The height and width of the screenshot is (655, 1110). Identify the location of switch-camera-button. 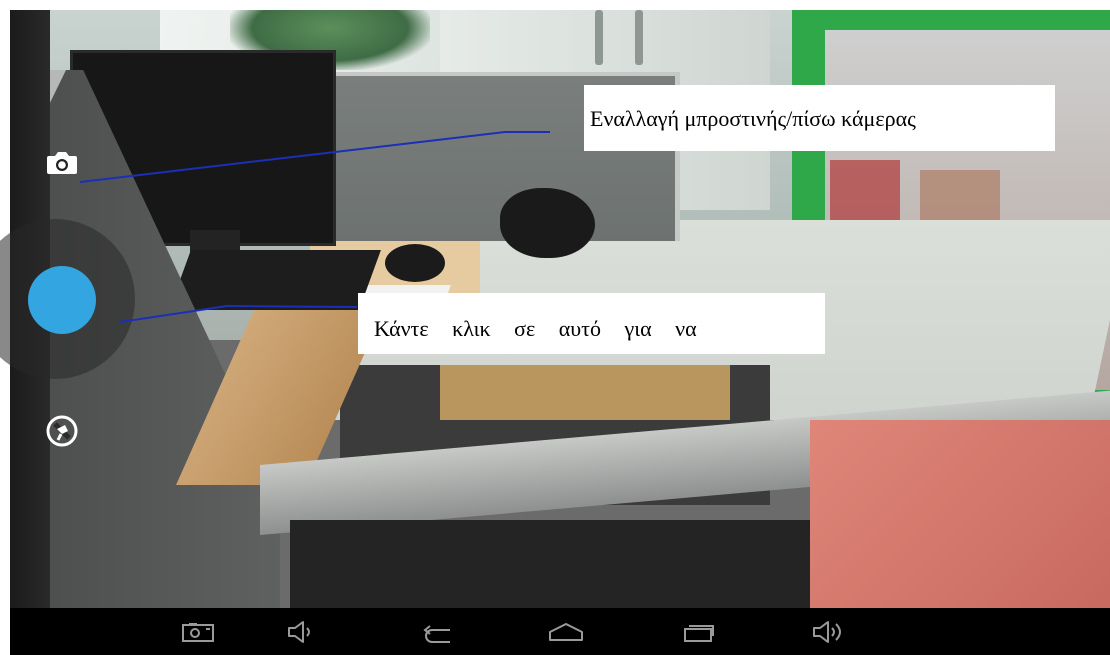
(62, 163).